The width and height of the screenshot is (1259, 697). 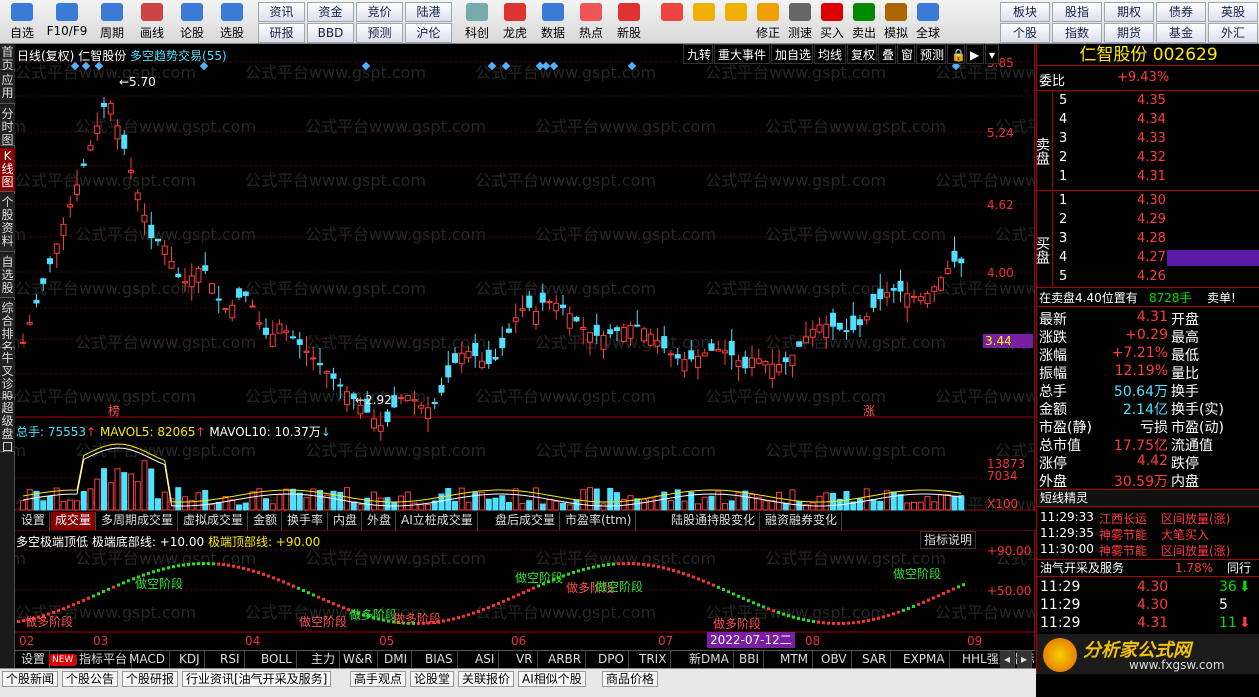 I want to click on volume-tab-1: 成交量, so click(x=74, y=521).